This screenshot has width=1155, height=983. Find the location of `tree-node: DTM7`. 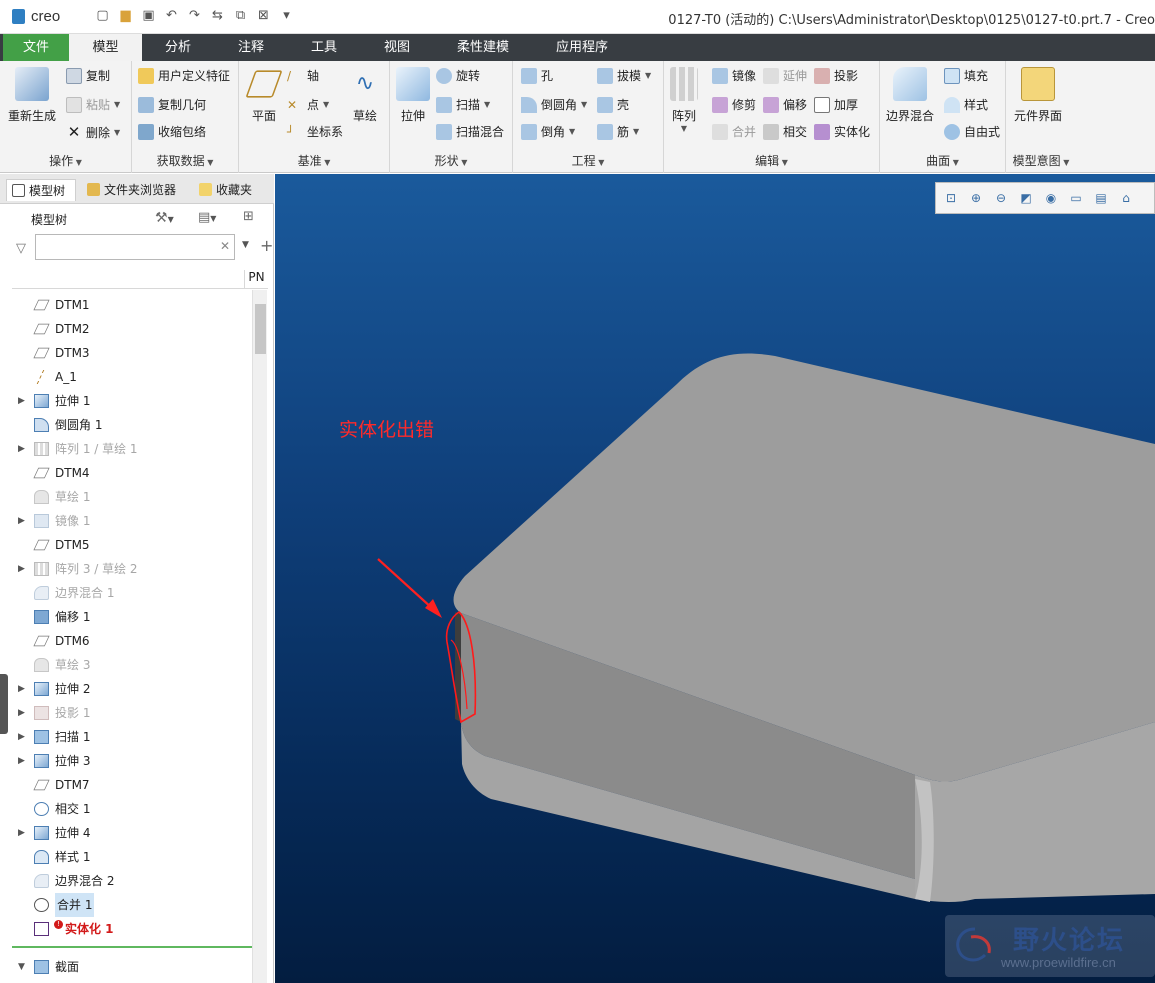

tree-node: DTM7 is located at coordinates (132, 785).